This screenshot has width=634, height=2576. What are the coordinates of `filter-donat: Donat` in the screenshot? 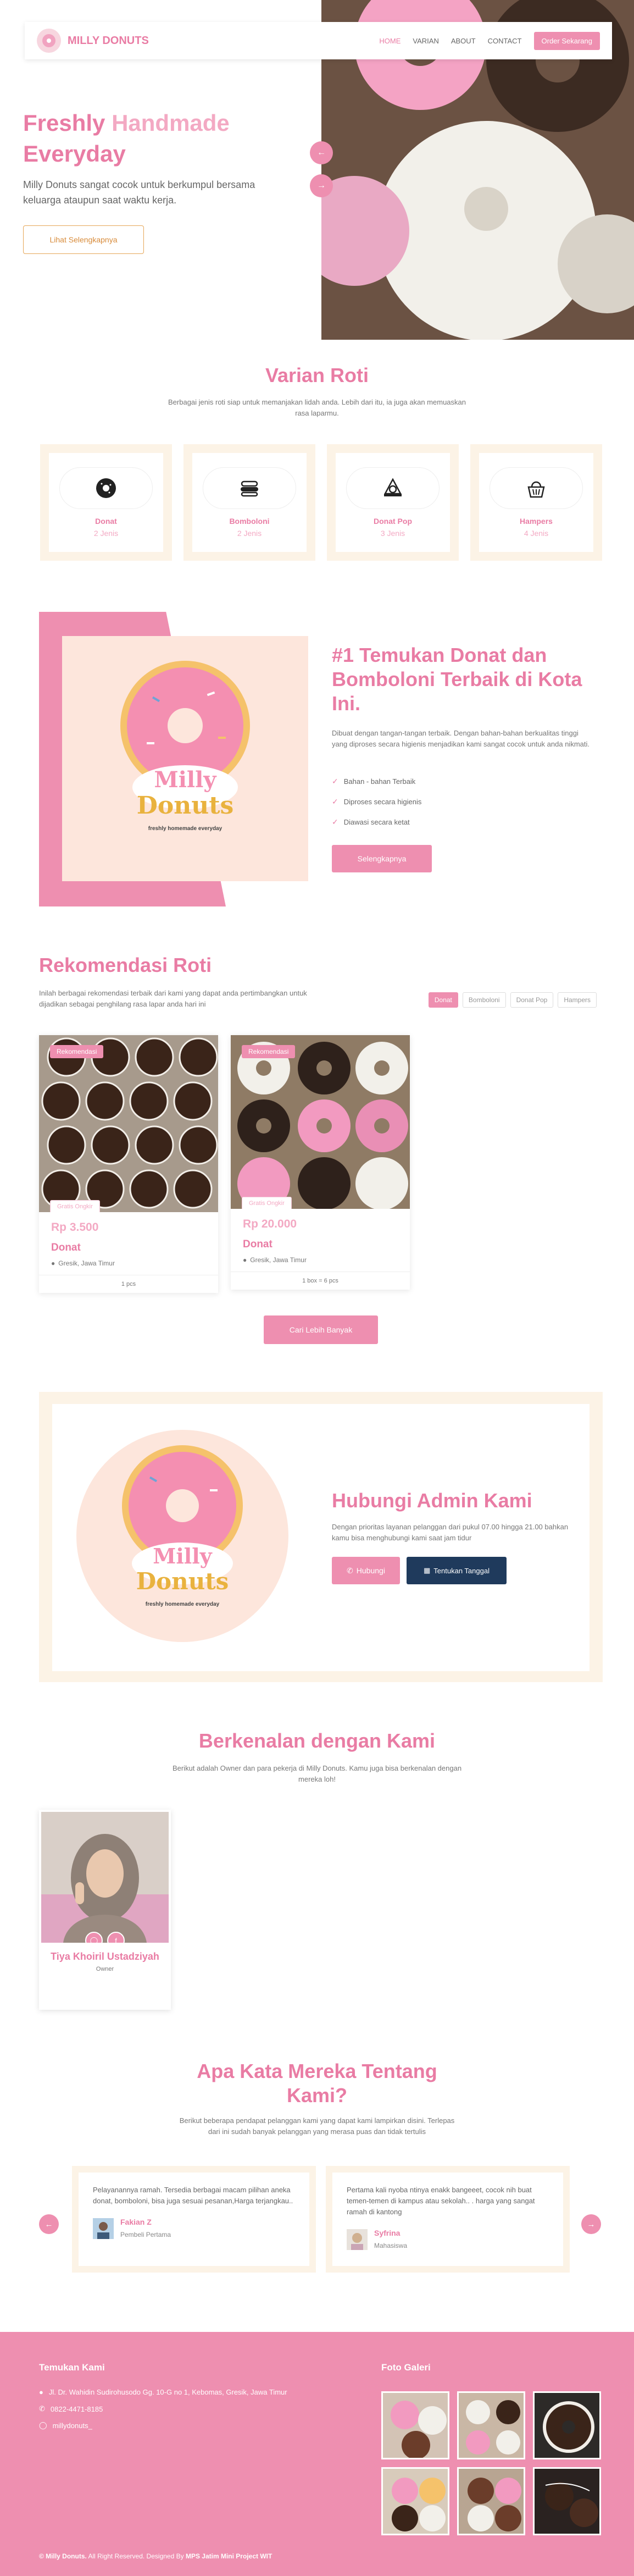 It's located at (443, 1000).